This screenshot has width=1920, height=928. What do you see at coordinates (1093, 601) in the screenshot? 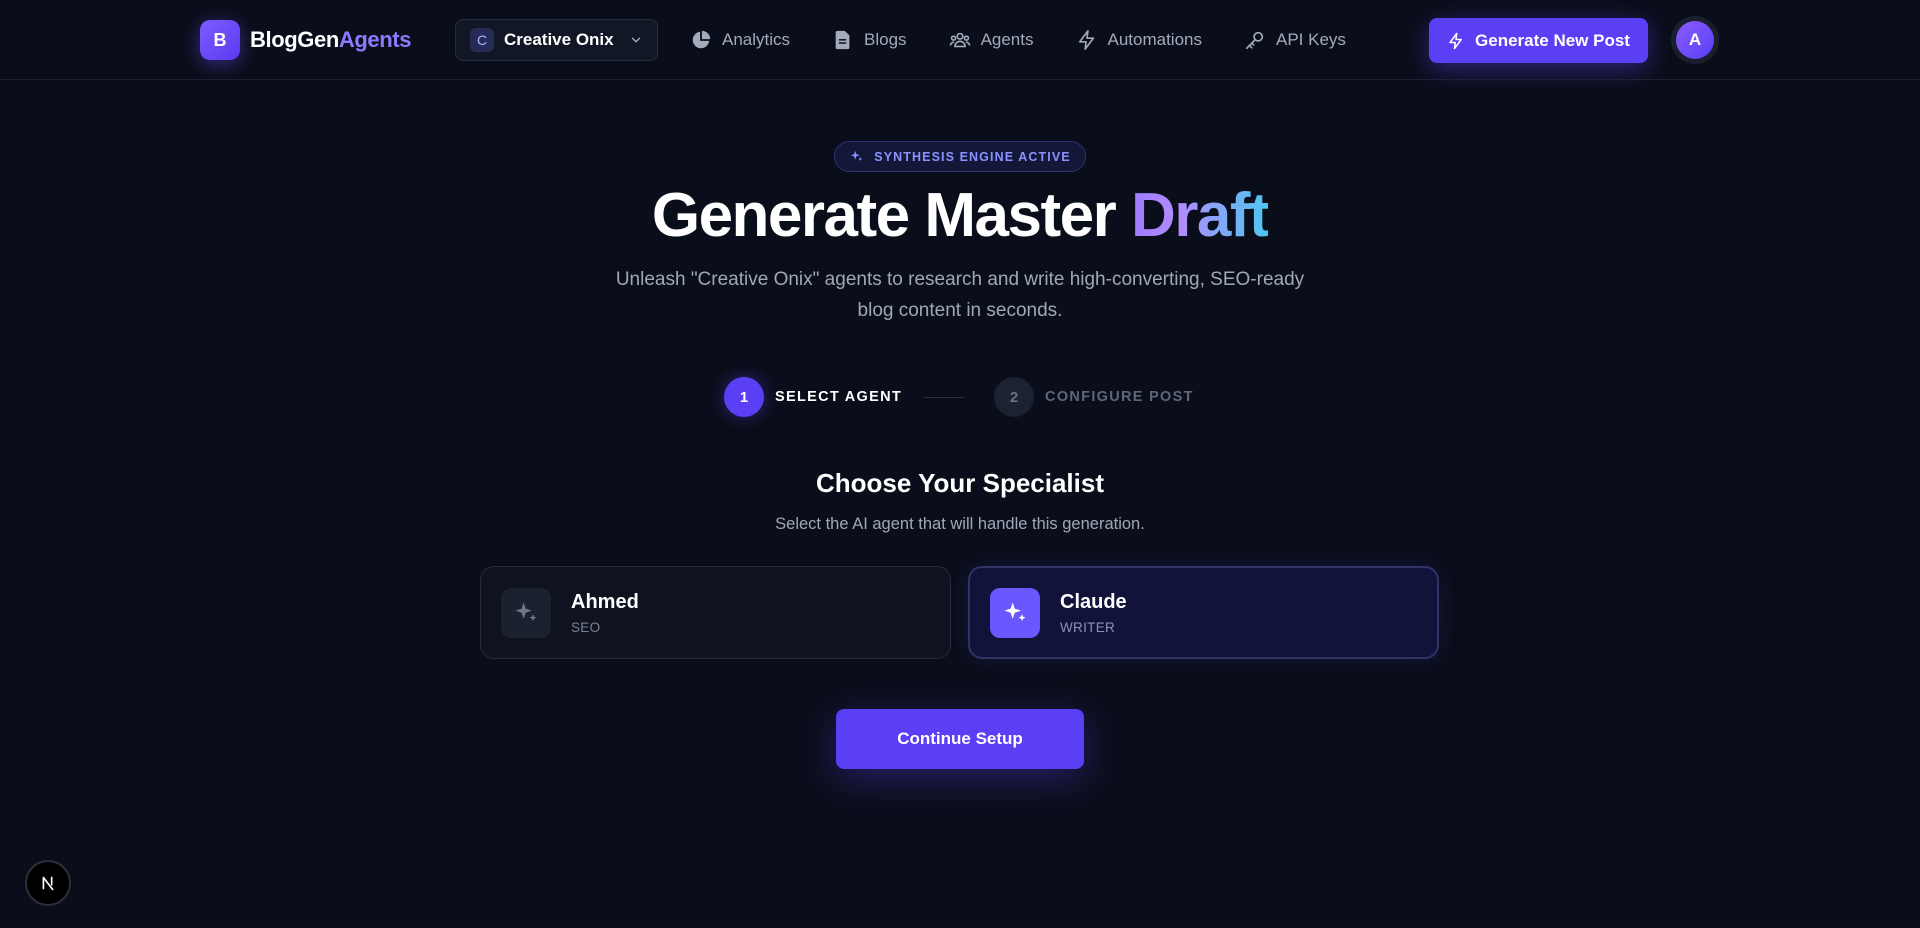
I see `agent-name: Claude` at bounding box center [1093, 601].